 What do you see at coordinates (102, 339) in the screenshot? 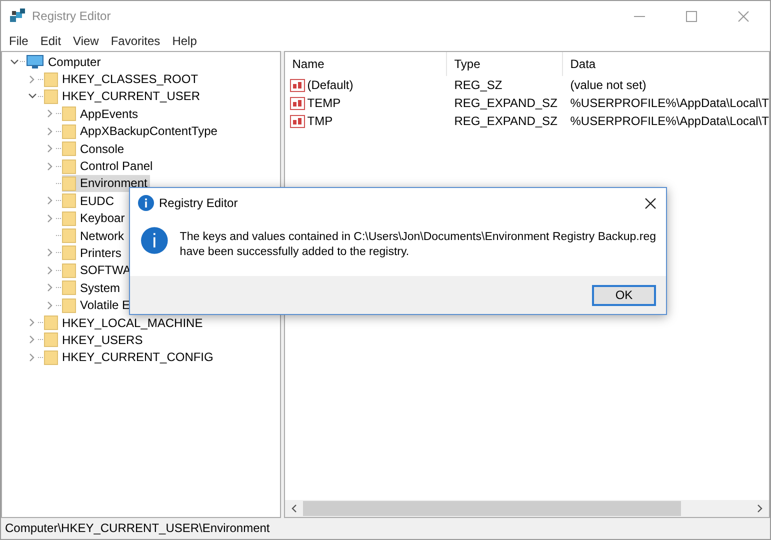
I see `tree-item: HKEY_USERS` at bounding box center [102, 339].